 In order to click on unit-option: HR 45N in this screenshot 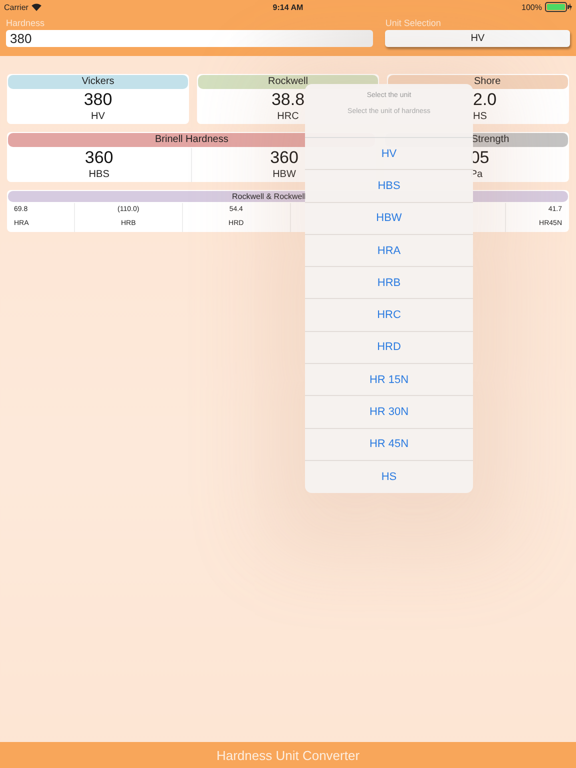, I will do `click(389, 444)`.